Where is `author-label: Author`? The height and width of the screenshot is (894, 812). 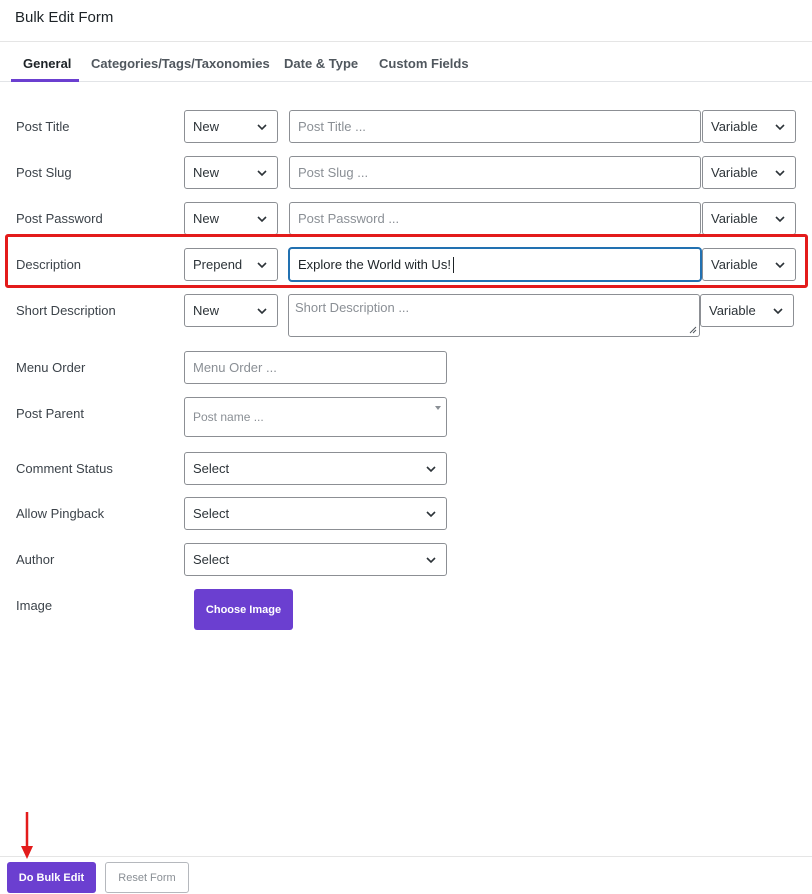 author-label: Author is located at coordinates (35, 559).